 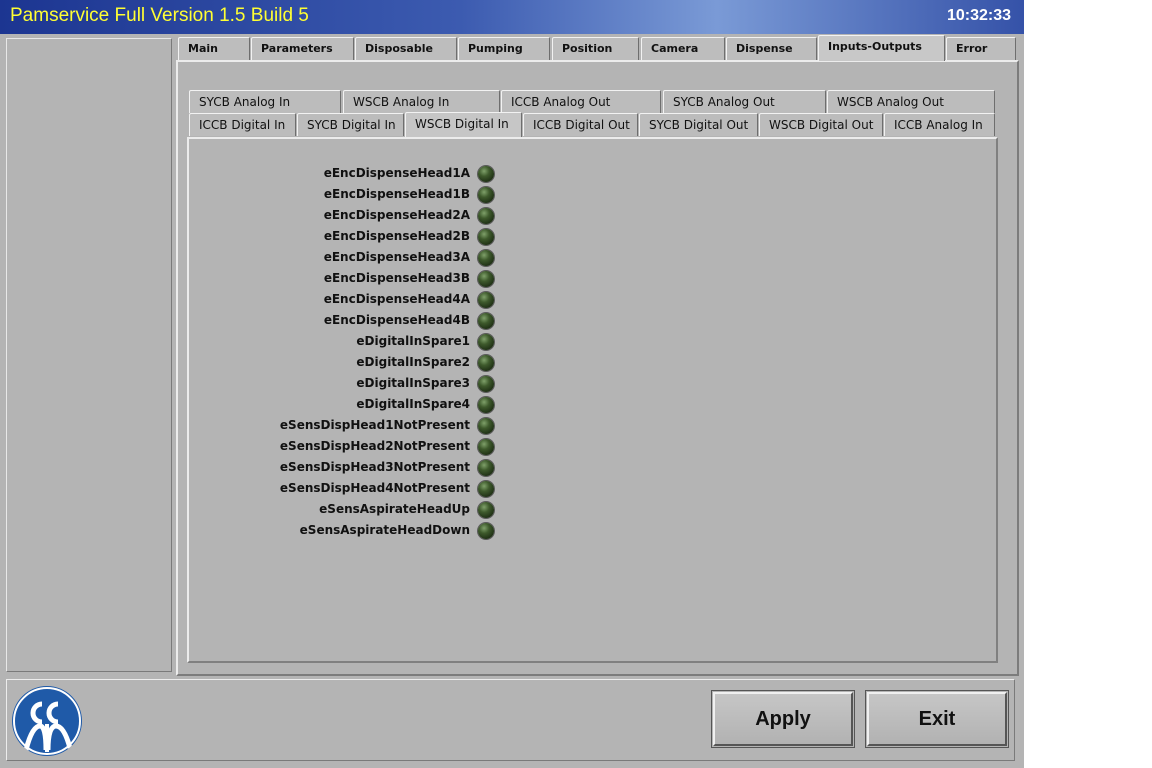 I want to click on digital-input-row: eEncDispenseHead3A, so click(x=348, y=258).